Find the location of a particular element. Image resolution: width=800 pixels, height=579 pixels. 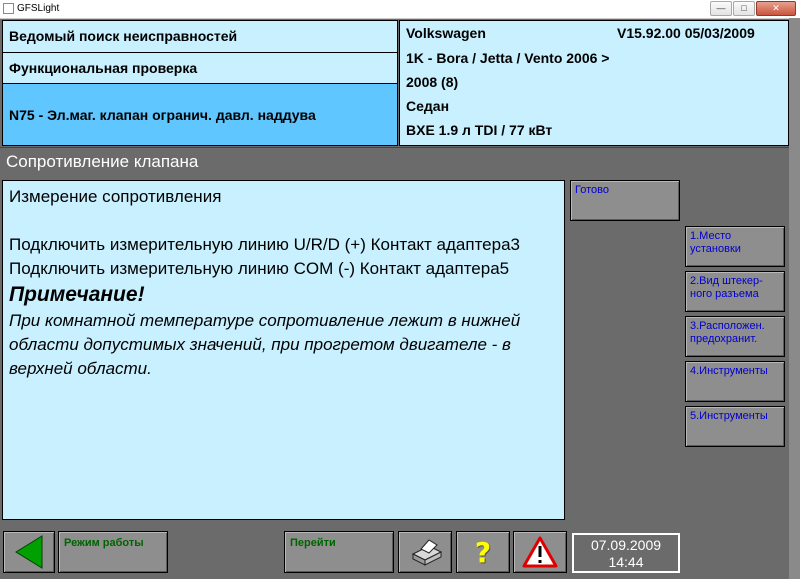

back-arrow-icon is located at coordinates (29, 552).